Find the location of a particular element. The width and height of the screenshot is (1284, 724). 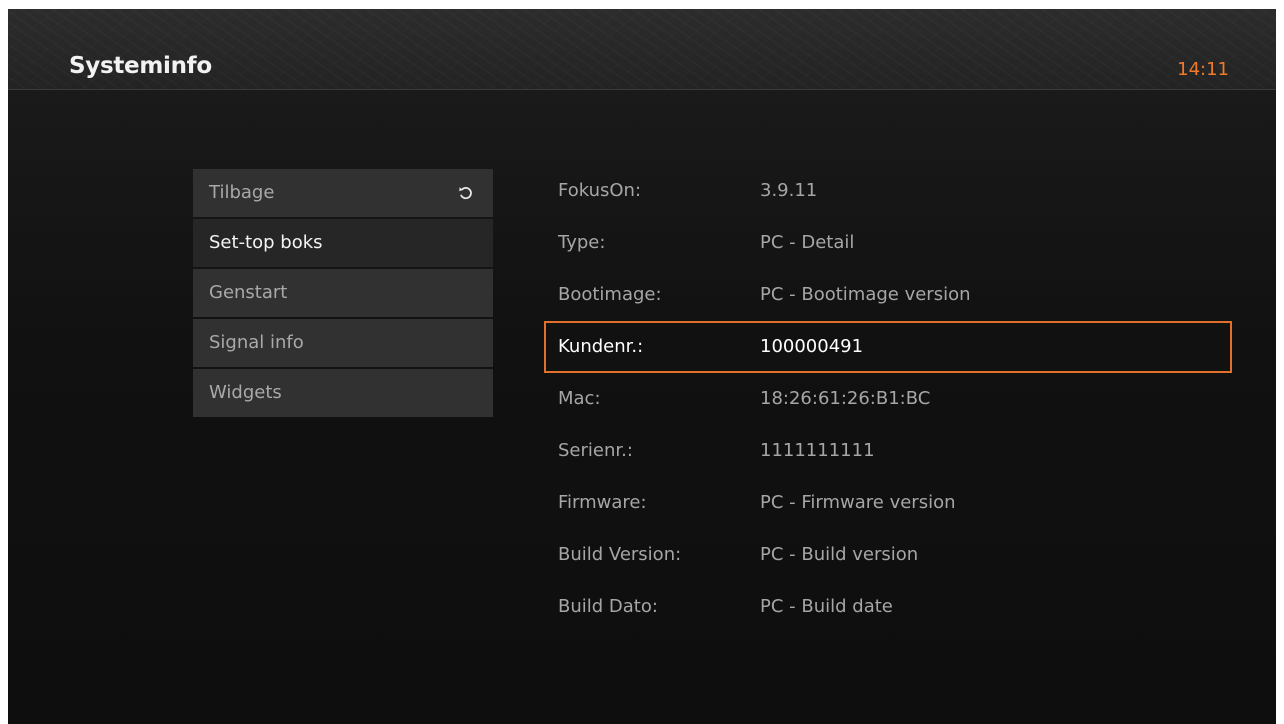

info-value: PC - Firmware version is located at coordinates (858, 502).